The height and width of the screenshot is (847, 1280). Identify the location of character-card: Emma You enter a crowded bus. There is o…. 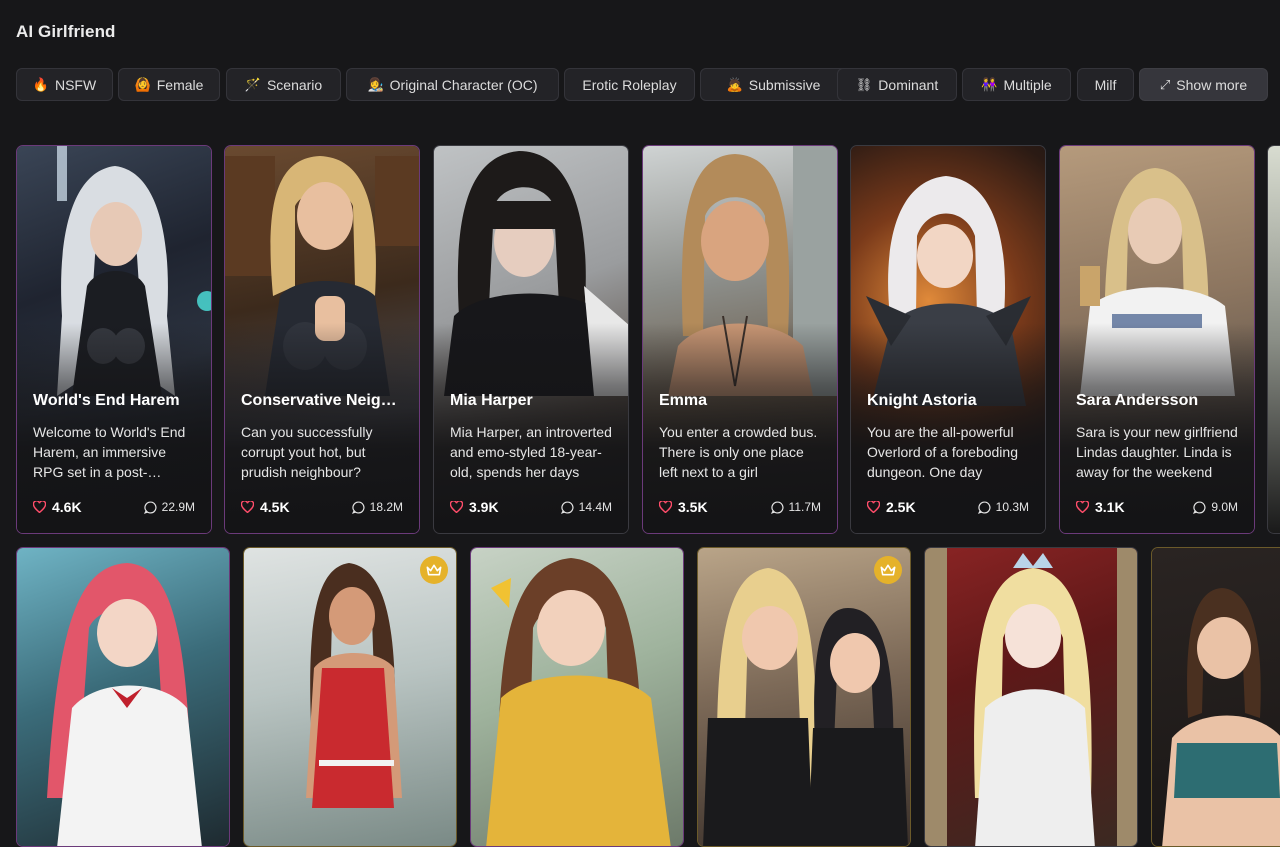
(740, 339).